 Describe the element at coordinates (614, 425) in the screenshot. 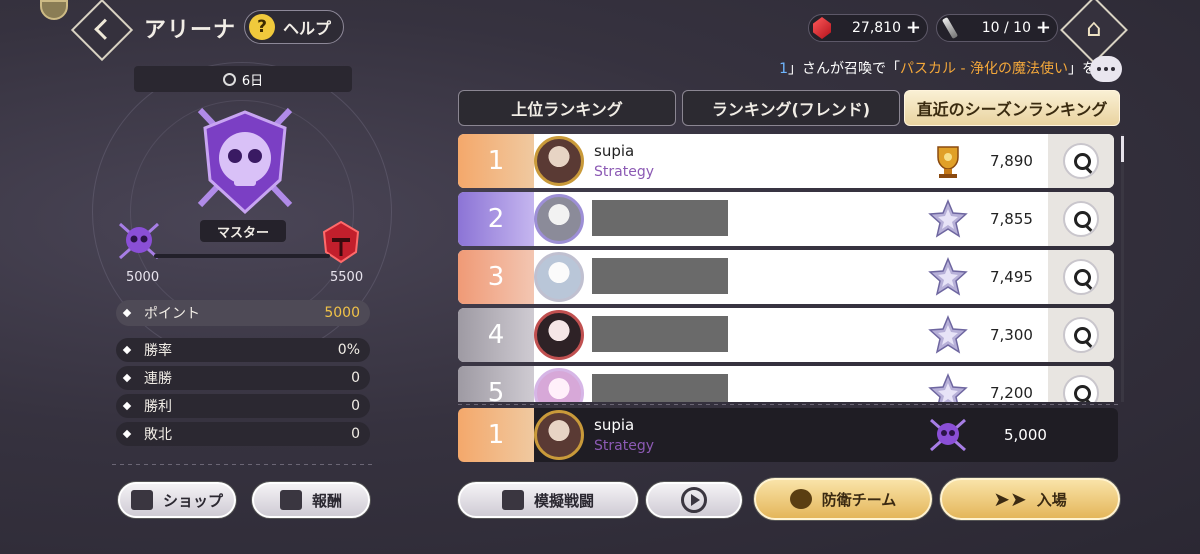

I see `my-name: supia` at that location.